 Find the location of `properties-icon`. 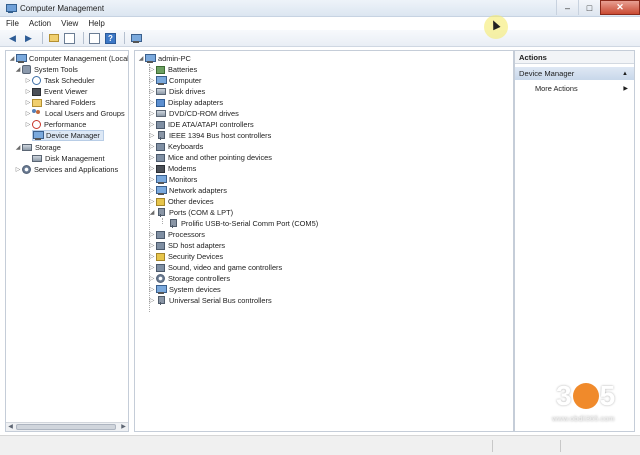

properties-icon is located at coordinates (94, 38).